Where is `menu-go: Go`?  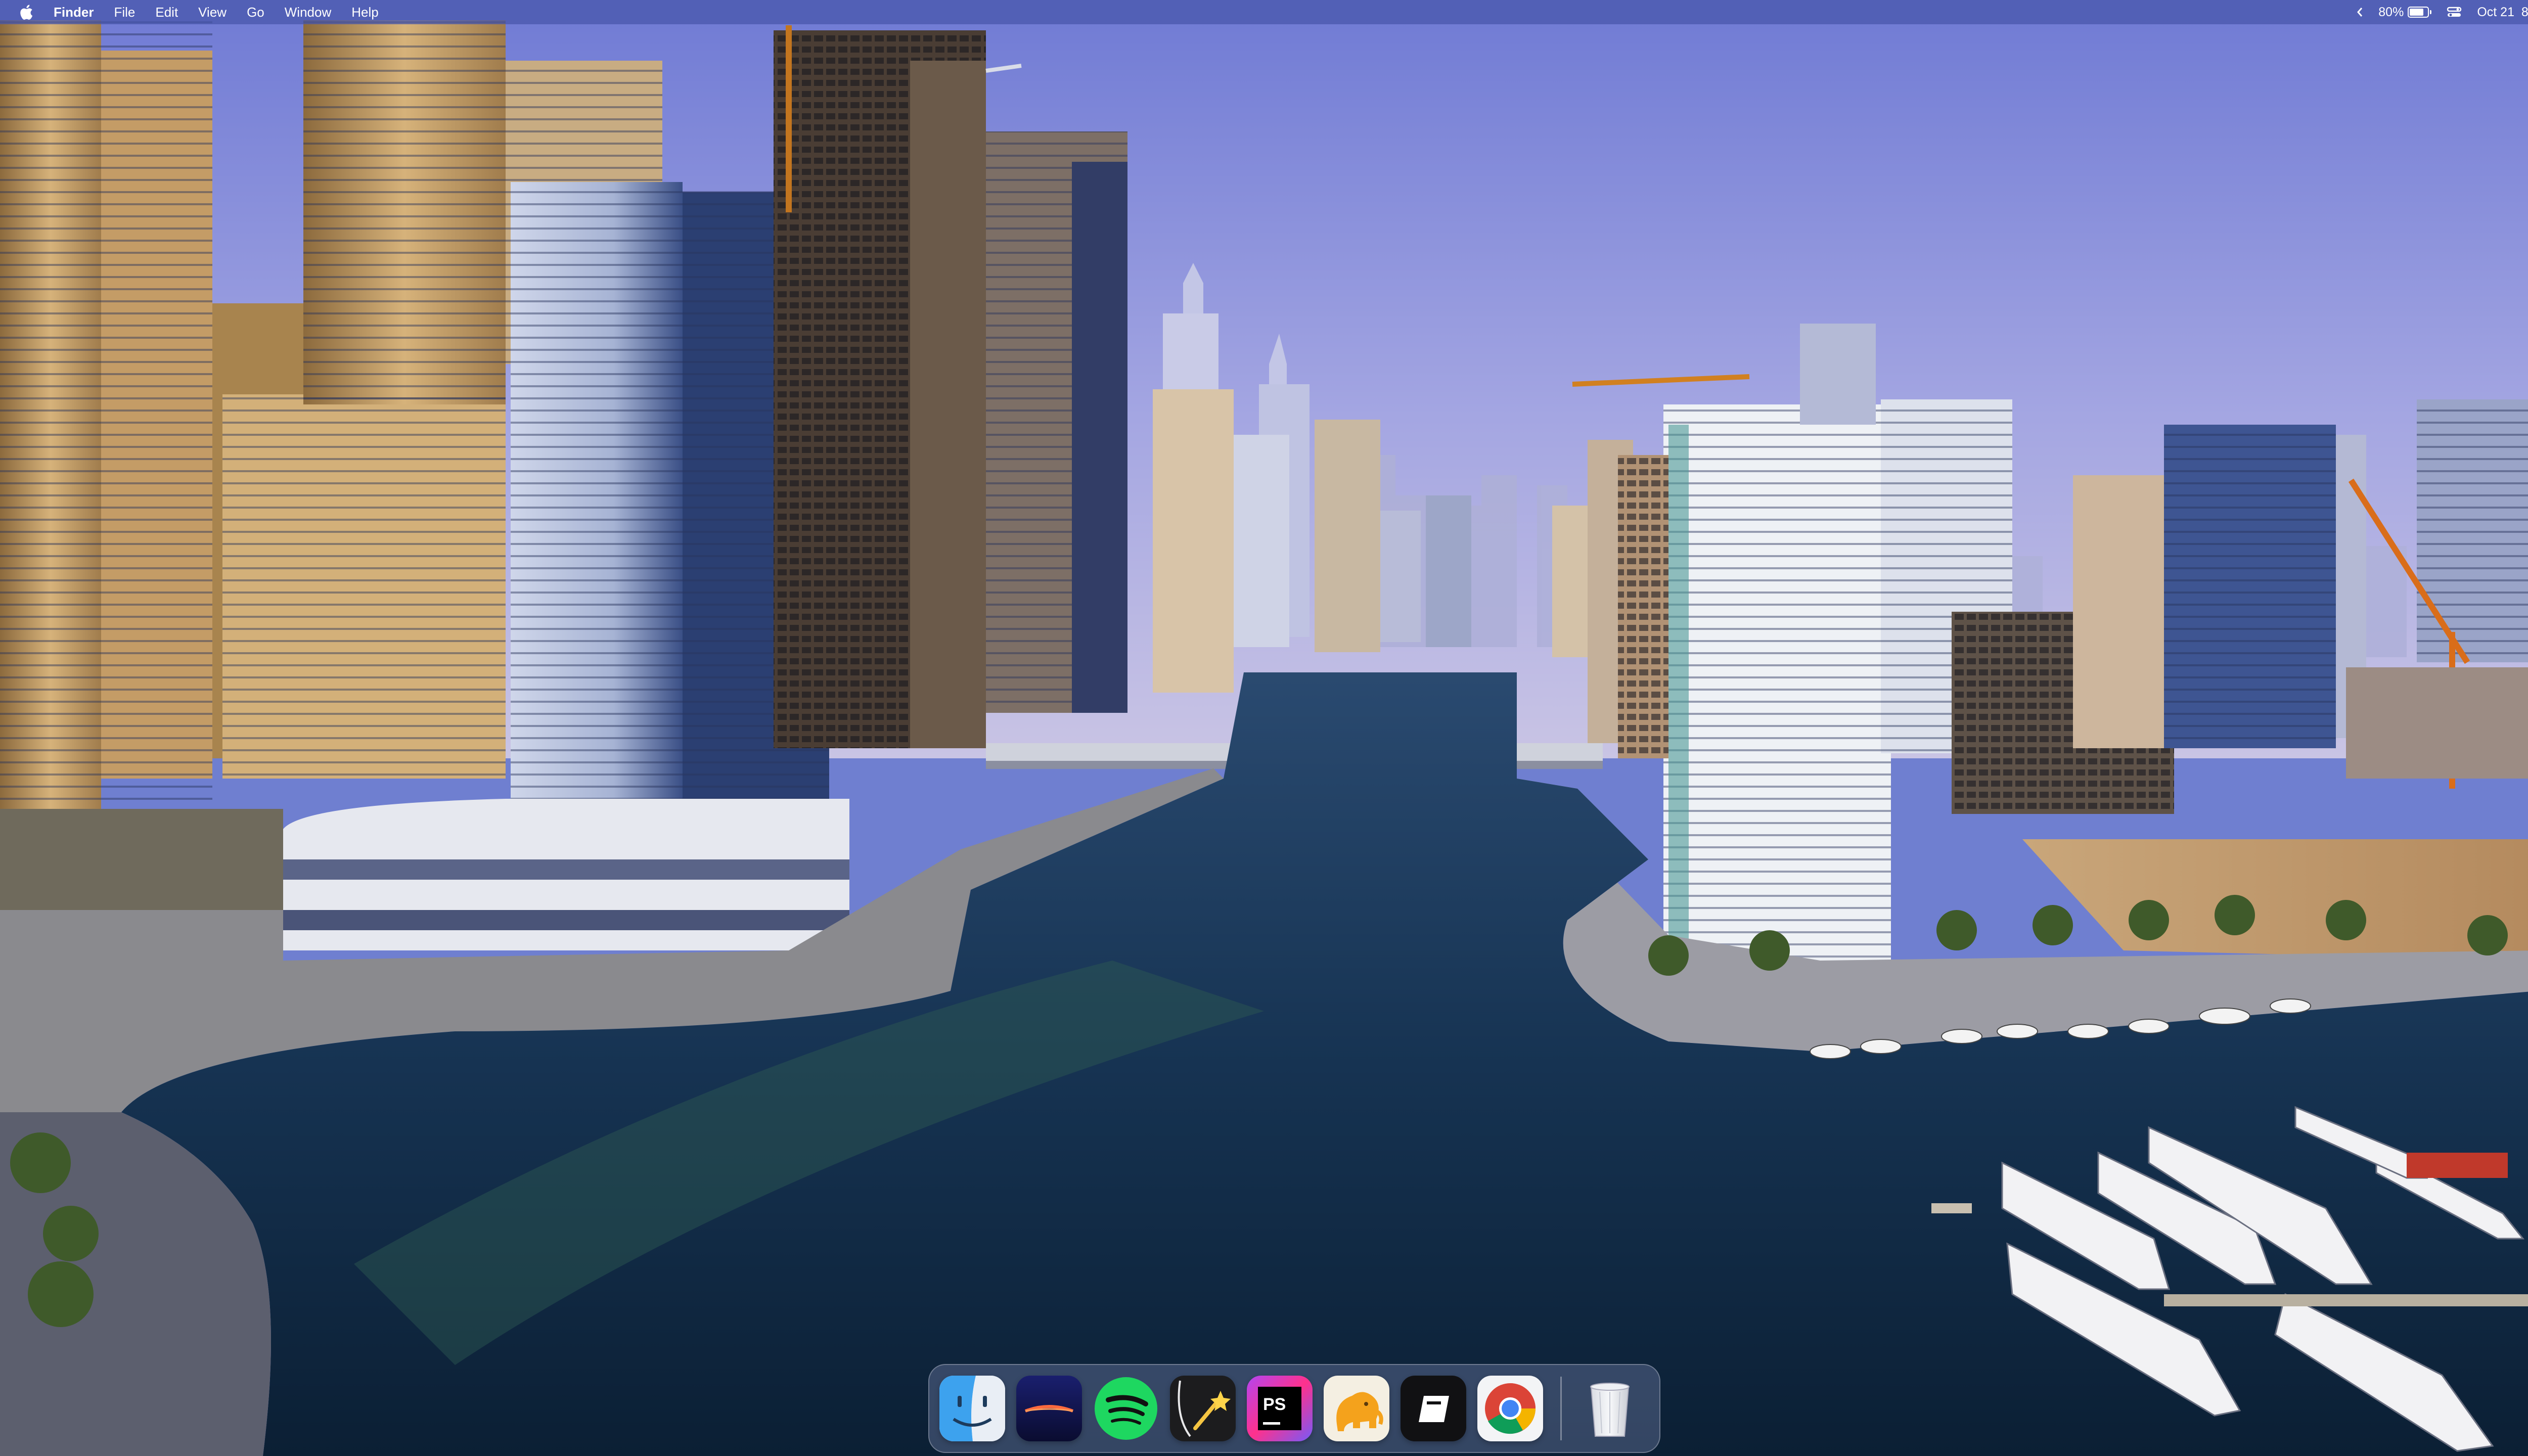 menu-go: Go is located at coordinates (256, 12).